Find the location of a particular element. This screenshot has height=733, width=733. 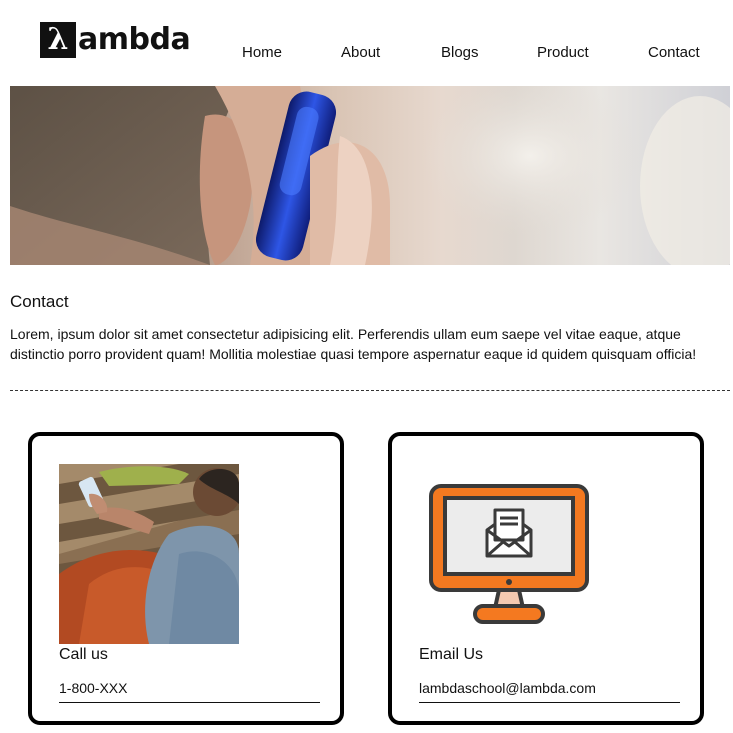

call-us-image is located at coordinates (149, 554).